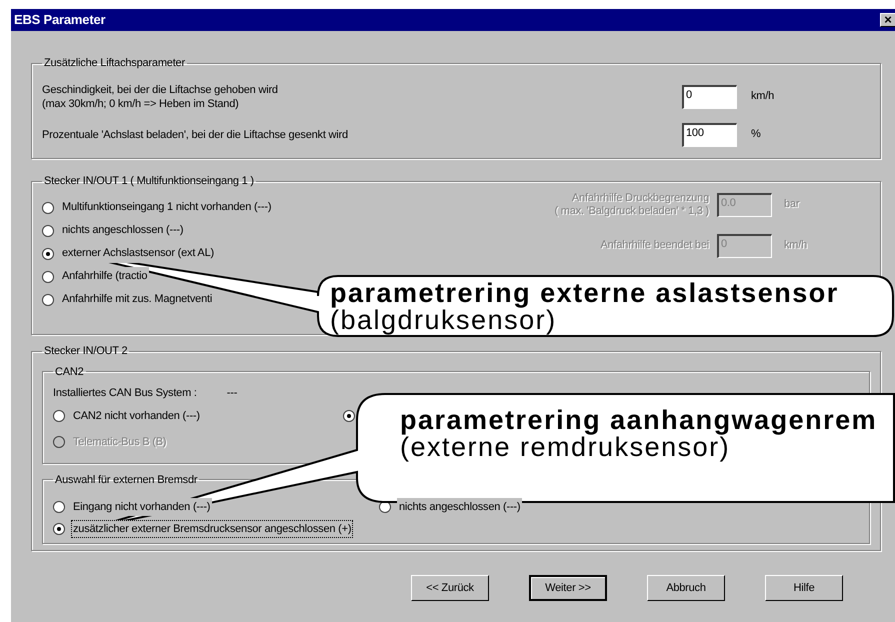  Describe the element at coordinates (125, 393) in the screenshot. I see `bus-label: Installiertes CAN Bus System :` at that location.